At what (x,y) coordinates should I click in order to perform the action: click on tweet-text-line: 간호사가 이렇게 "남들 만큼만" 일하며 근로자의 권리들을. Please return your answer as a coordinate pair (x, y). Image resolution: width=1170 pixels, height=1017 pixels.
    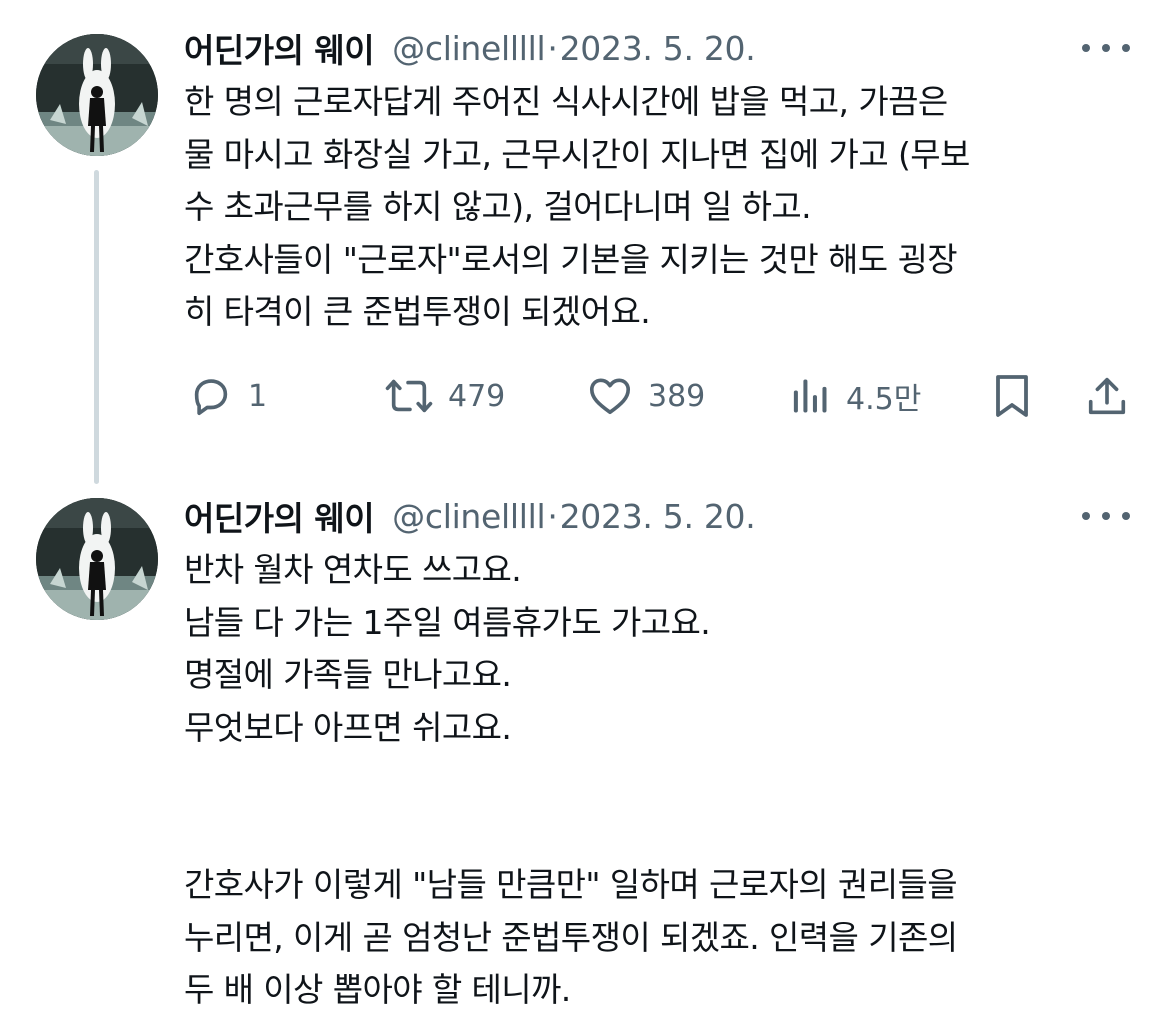
    Looking at the image, I should click on (571, 884).